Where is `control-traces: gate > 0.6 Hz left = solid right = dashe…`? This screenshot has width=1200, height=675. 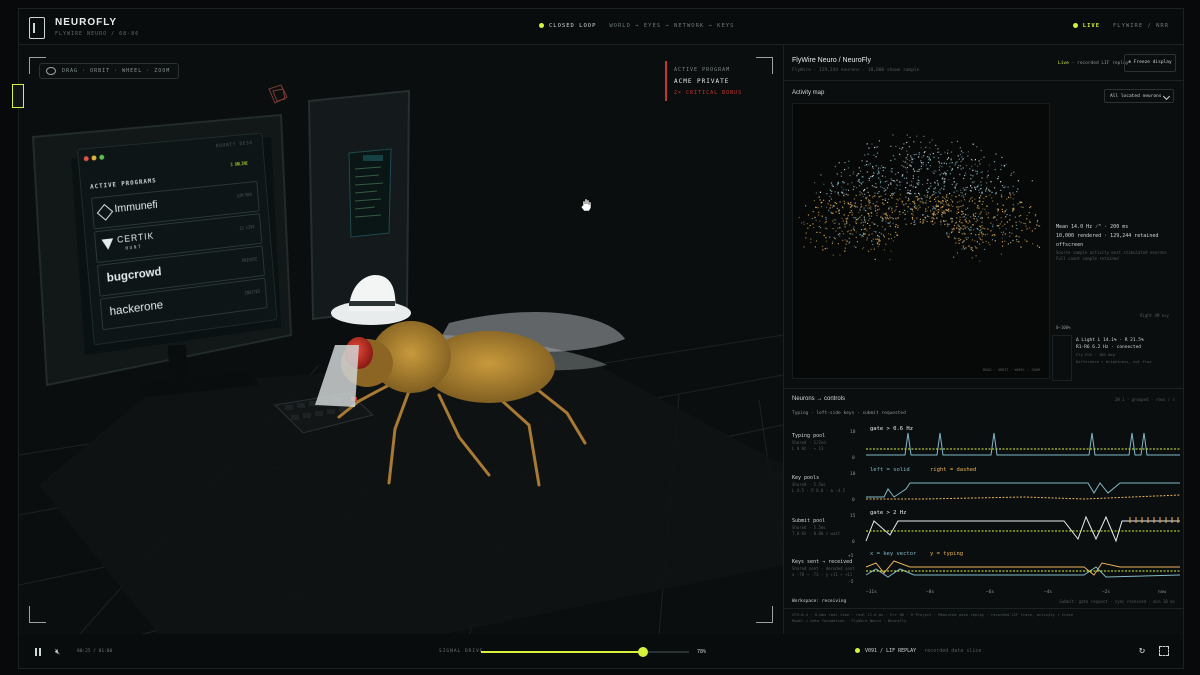
control-traces: gate > 0.6 Hz left = solid right = dashe… is located at coordinates (1012, 506).